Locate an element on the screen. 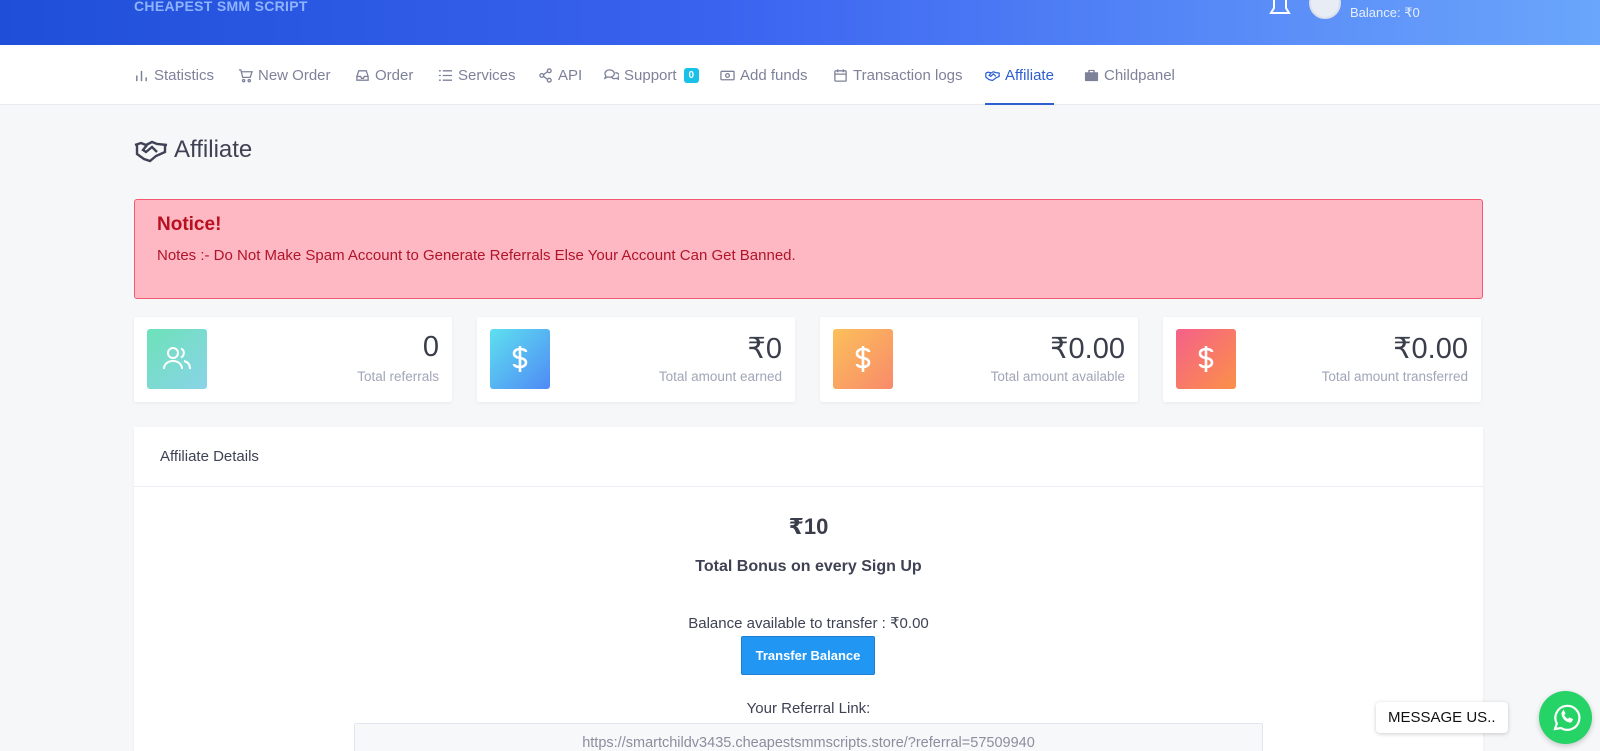  nav-label: Order is located at coordinates (394, 75).